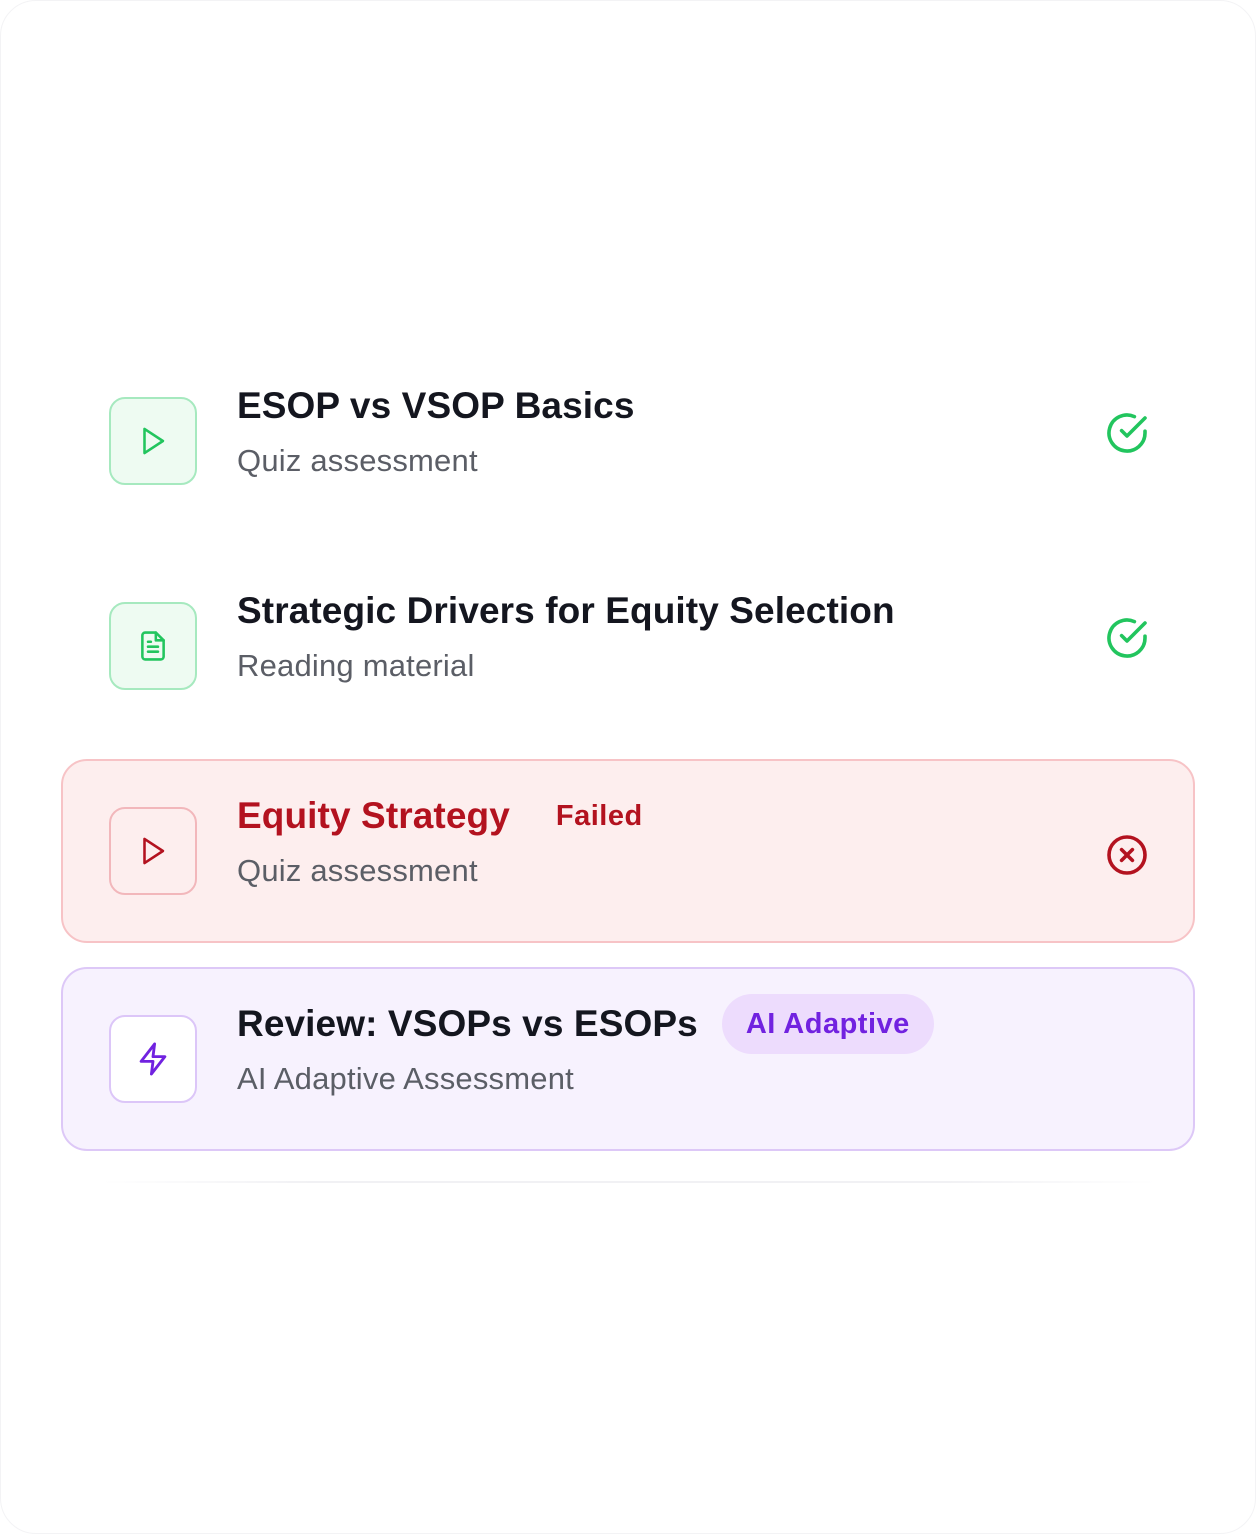 The width and height of the screenshot is (1256, 1534). I want to click on lightning-icon, so click(153, 1059).